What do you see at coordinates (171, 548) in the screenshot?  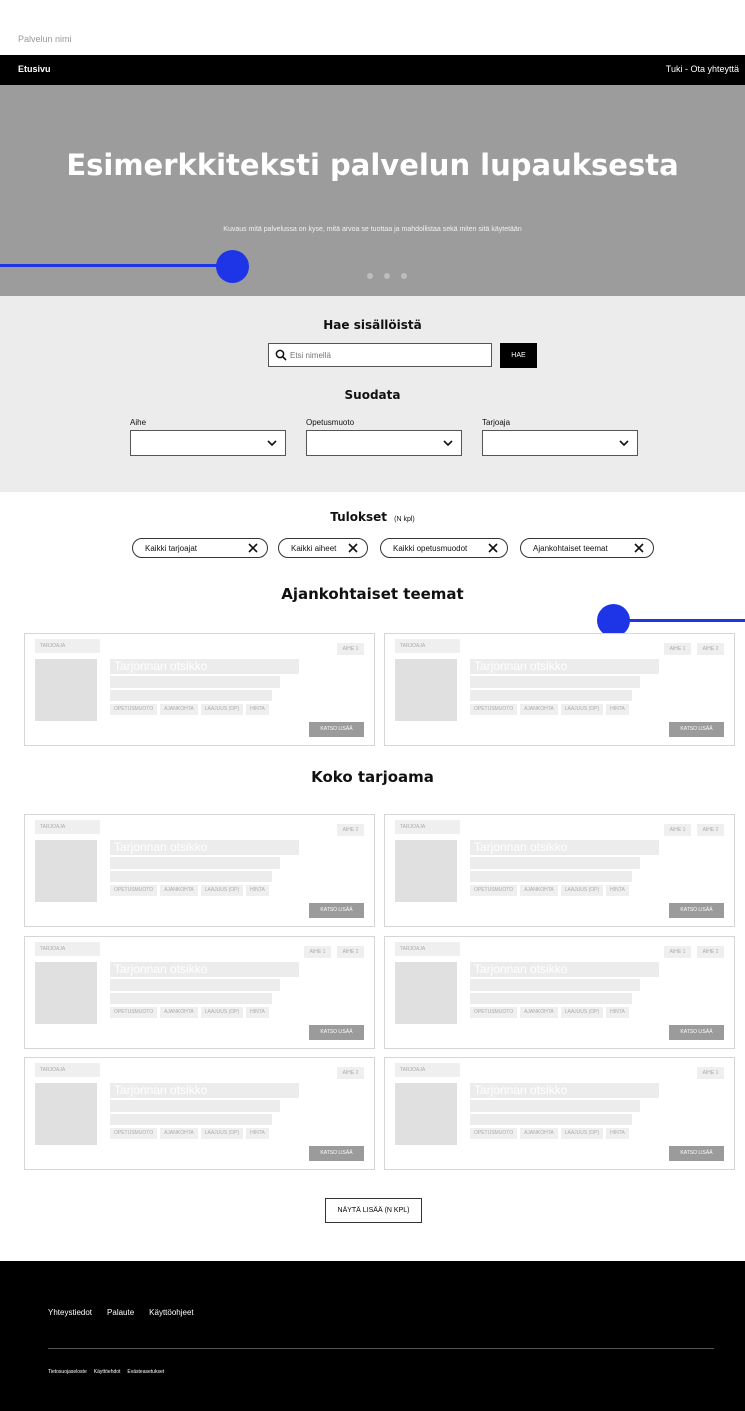 I see `chip-label: Kaikki tarjoajat` at bounding box center [171, 548].